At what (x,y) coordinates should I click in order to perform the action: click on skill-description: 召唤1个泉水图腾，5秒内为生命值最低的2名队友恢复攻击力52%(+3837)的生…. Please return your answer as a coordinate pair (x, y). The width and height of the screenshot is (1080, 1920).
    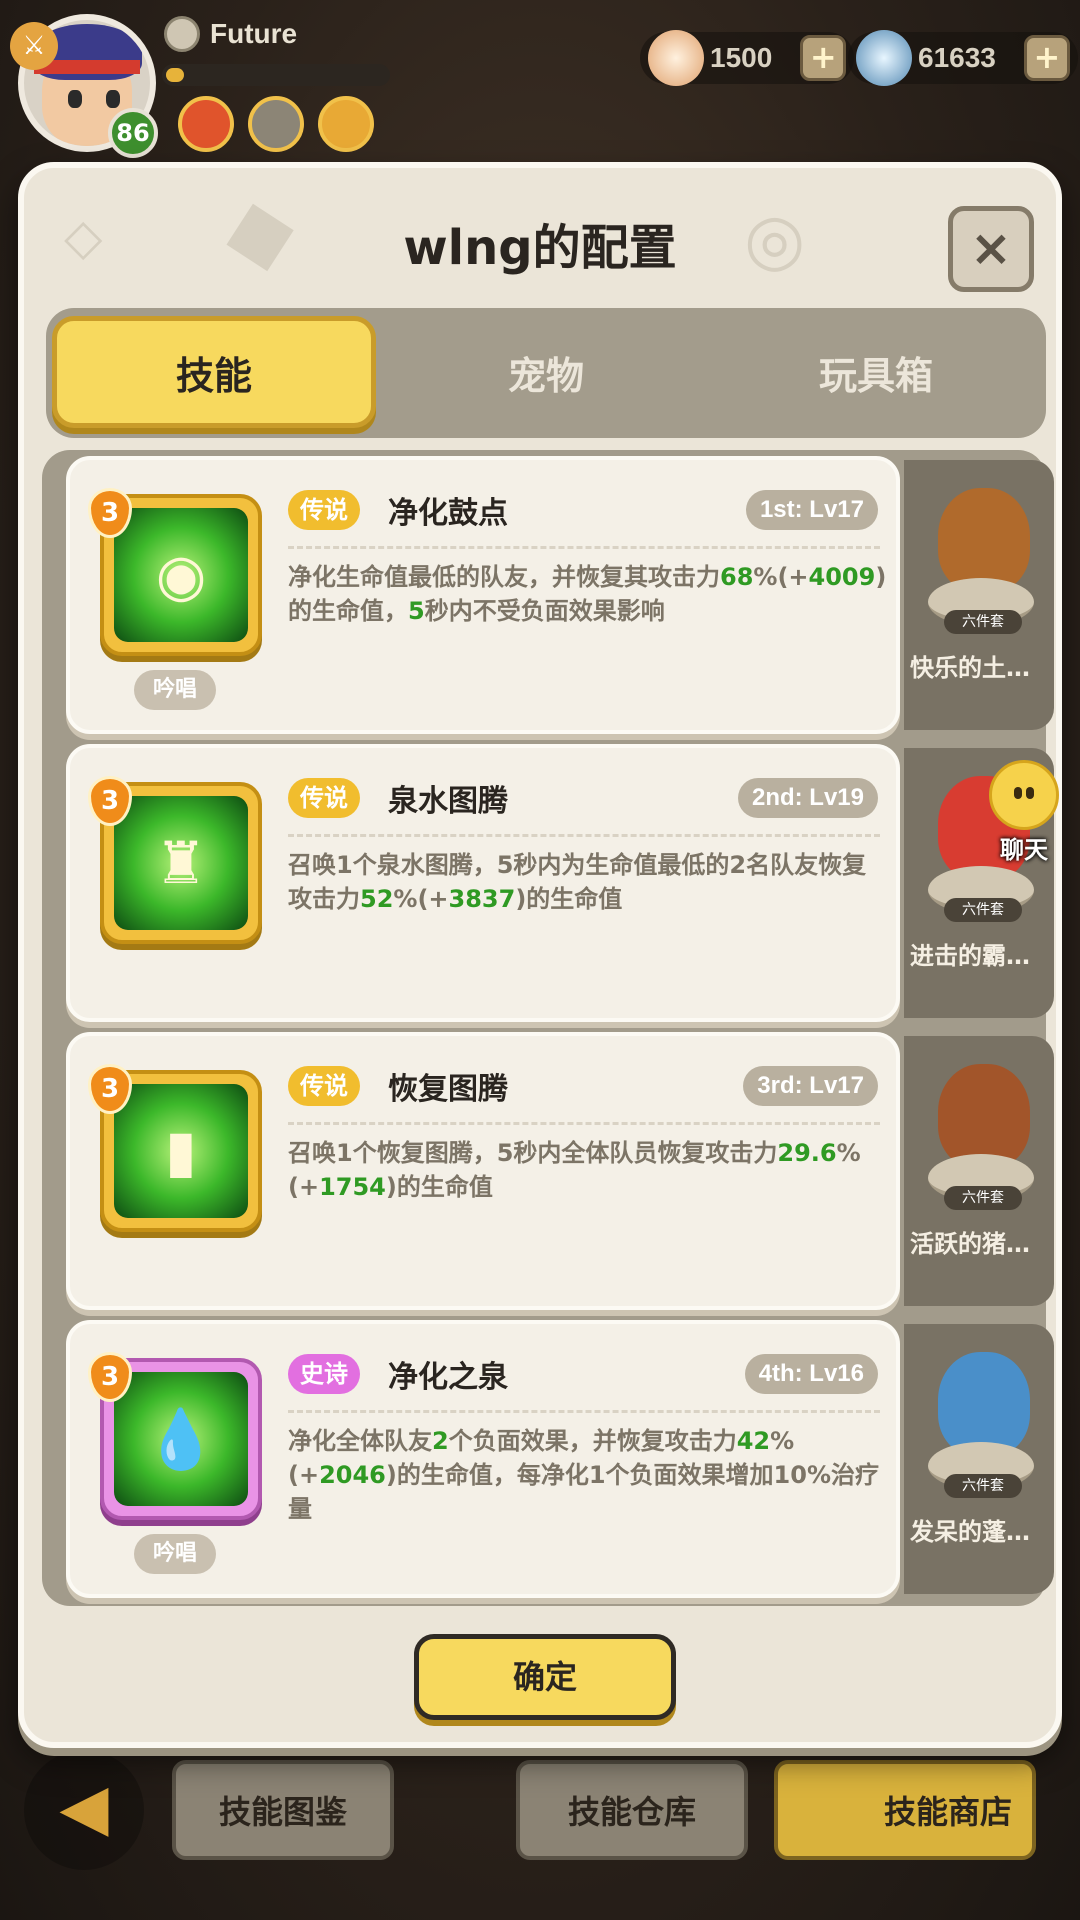
    Looking at the image, I should click on (588, 882).